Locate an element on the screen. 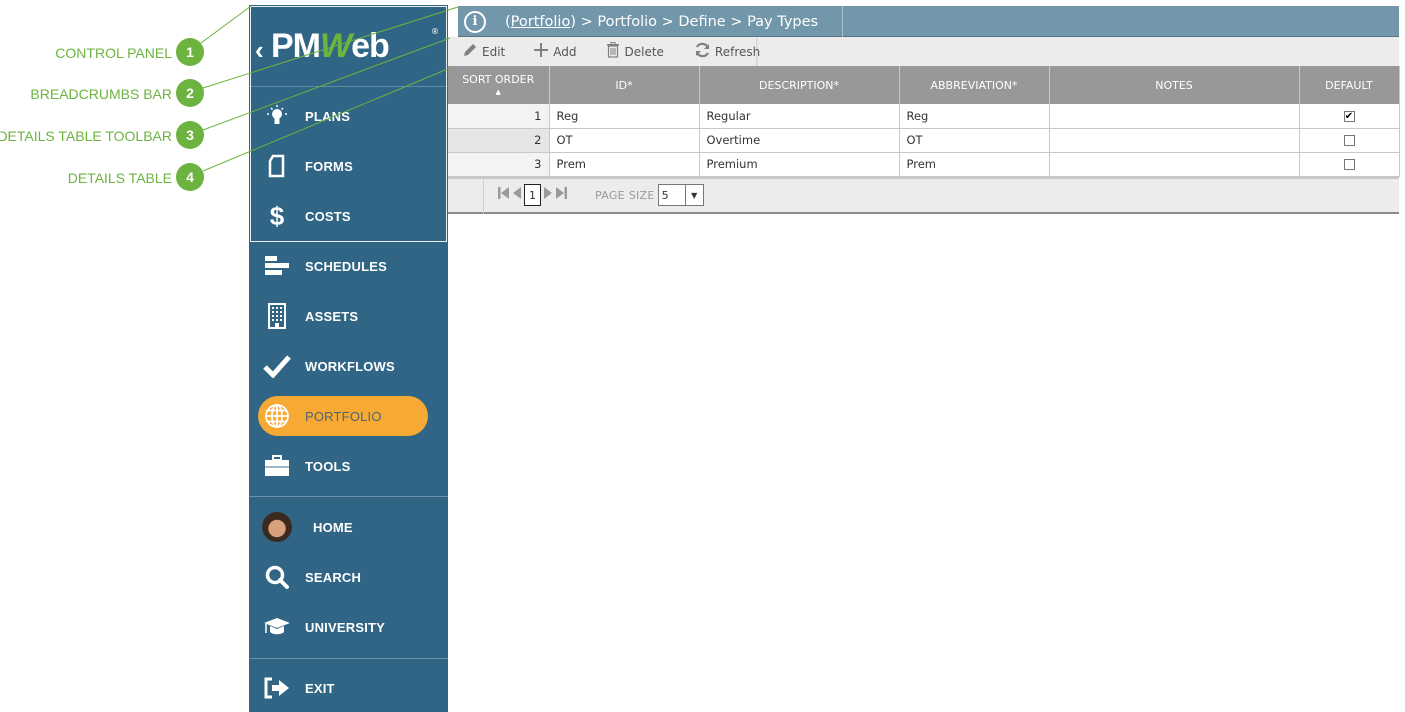 This screenshot has width=1405, height=712. home-avatar-wrap is located at coordinates (277, 527).